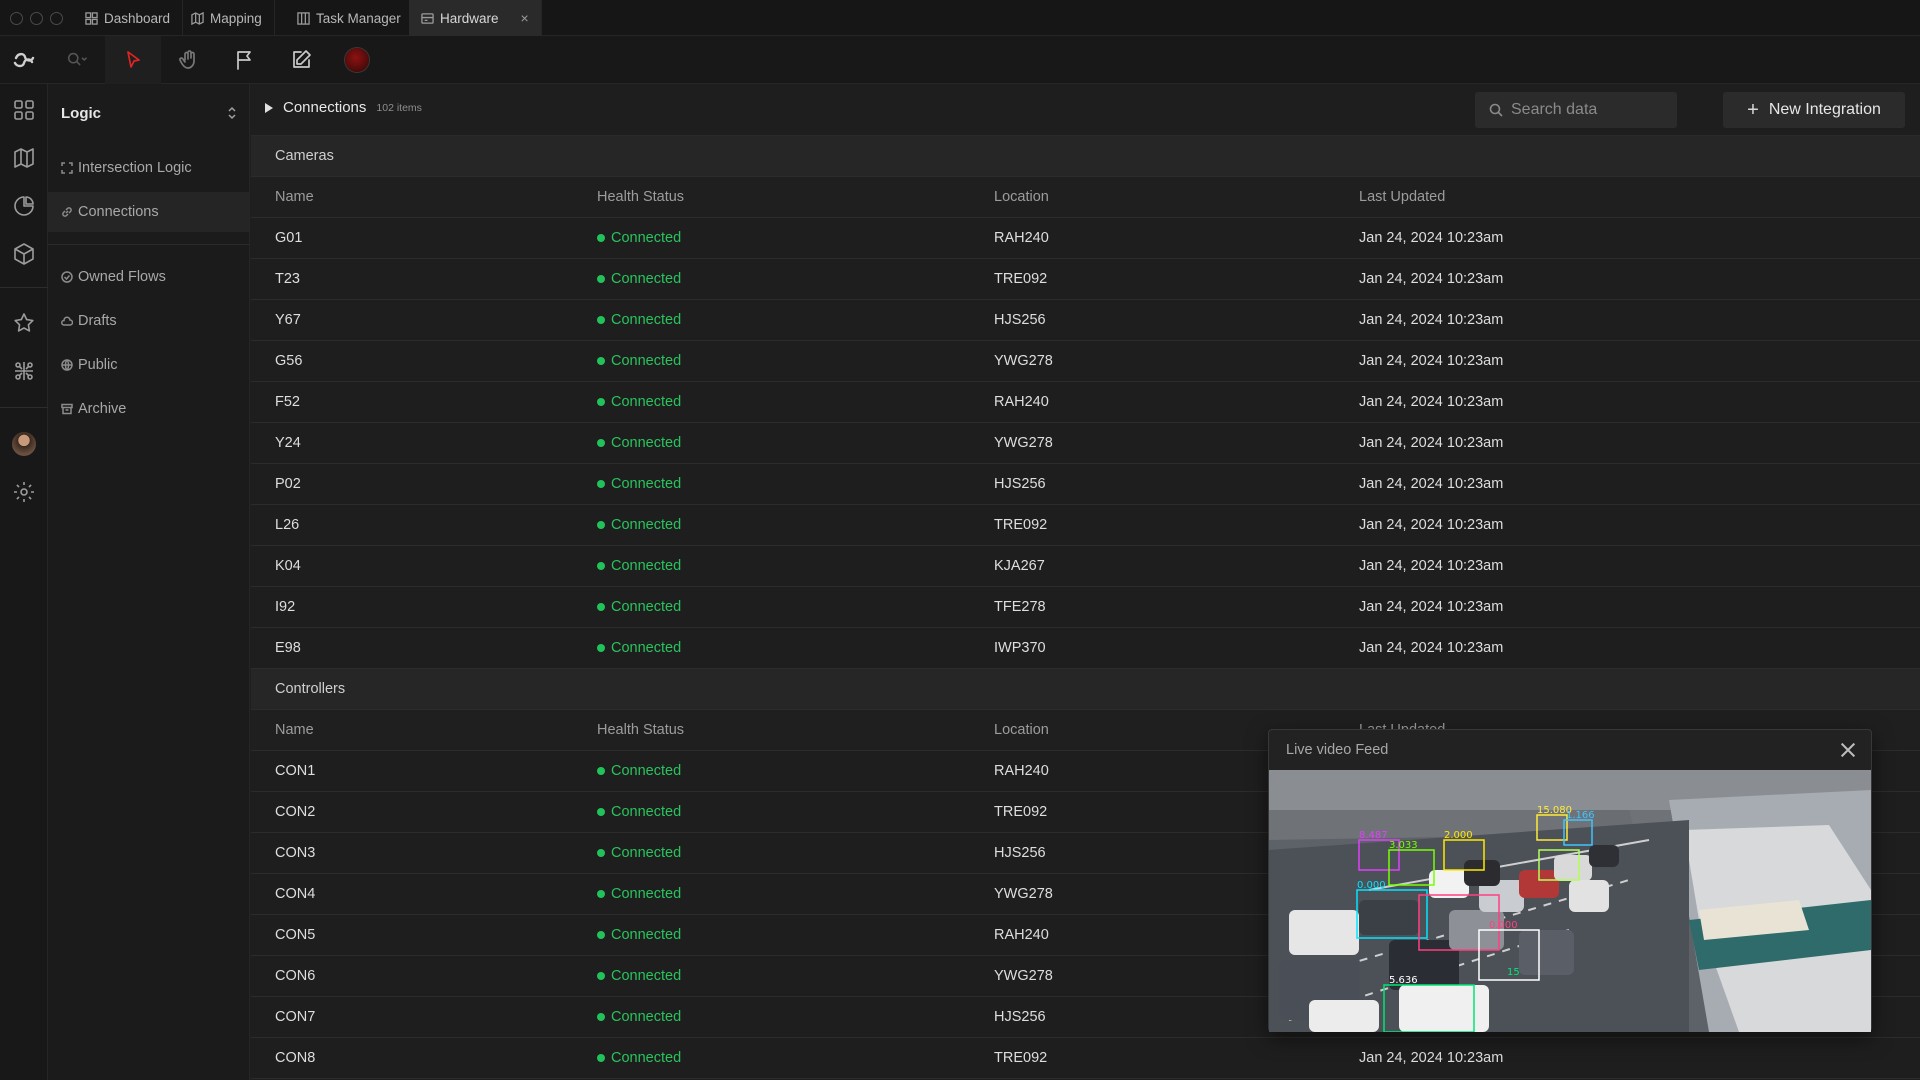 Image resolution: width=1920 pixels, height=1080 pixels. I want to click on table-row: G56 Connected YWG278 Jan 24, 2024 10:23am, so click(1085, 361).